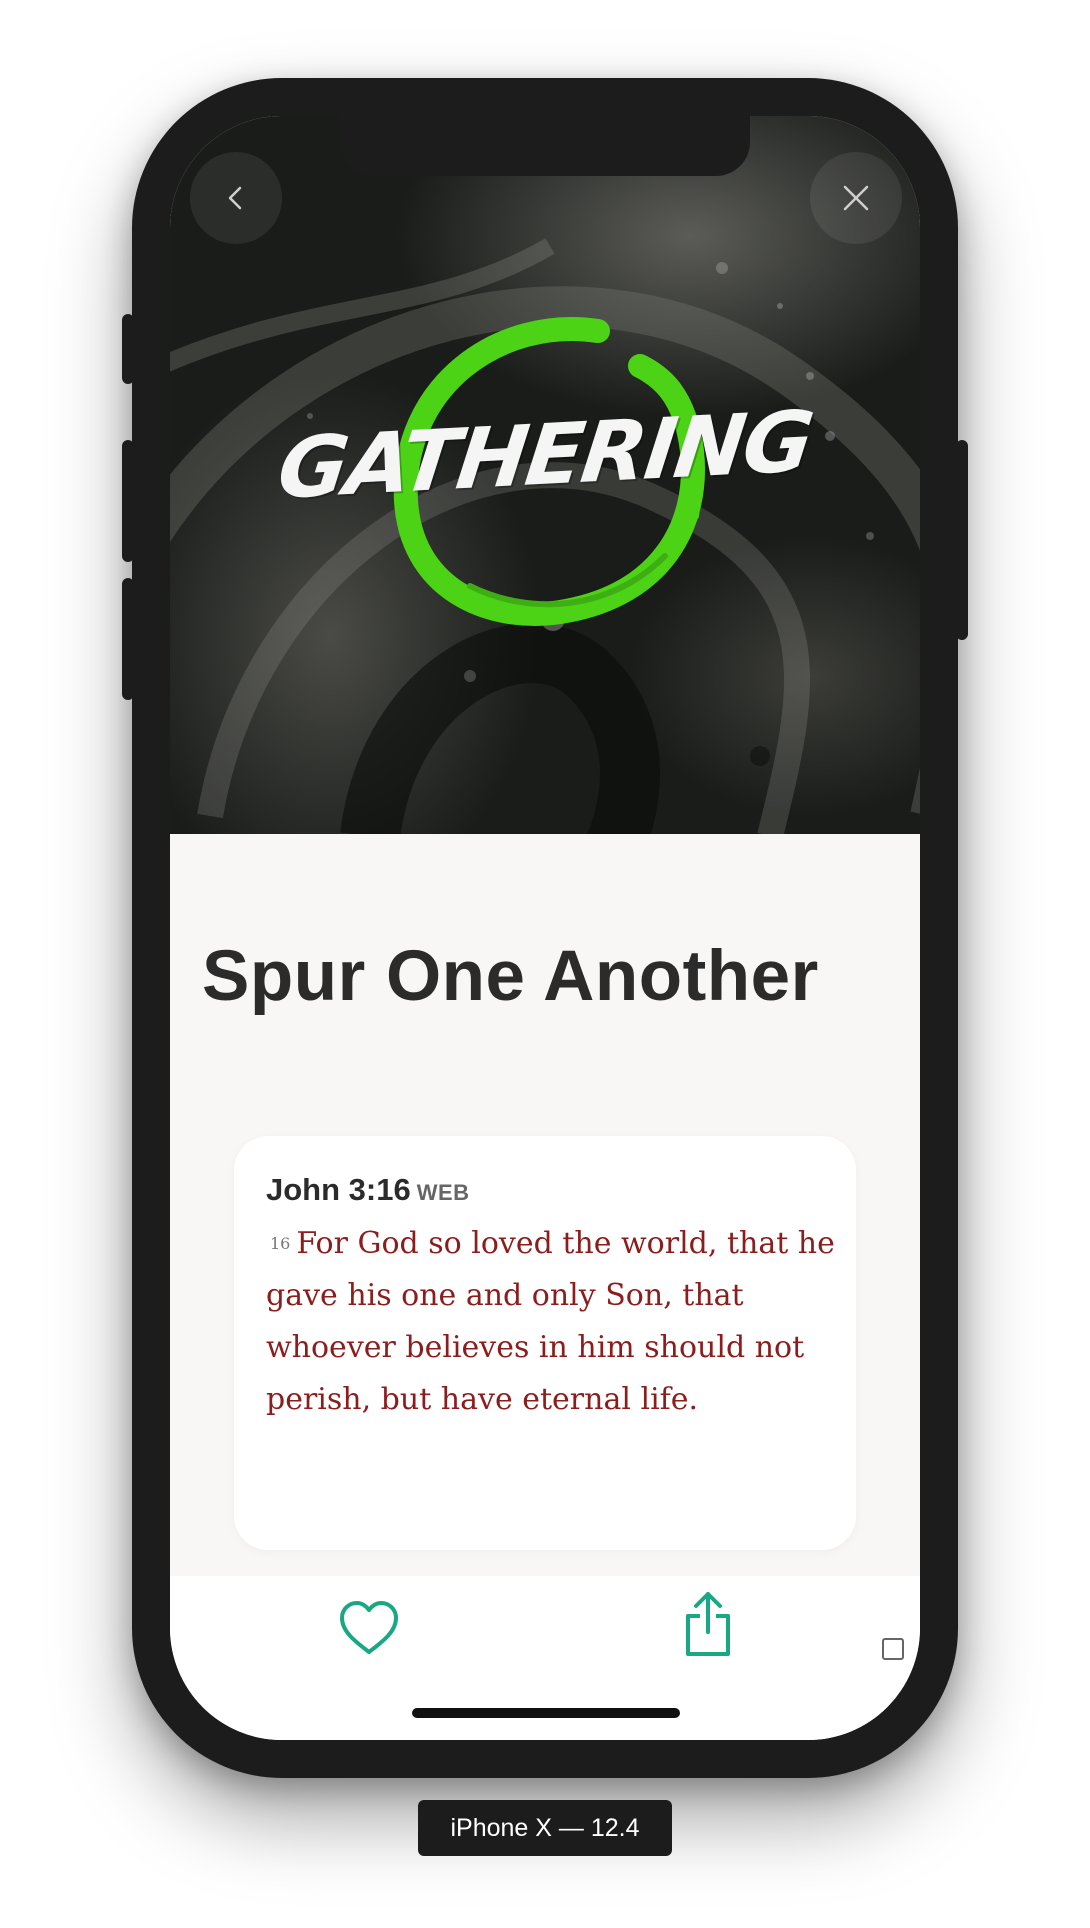 This screenshot has width=1090, height=1928. Describe the element at coordinates (545, 1828) in the screenshot. I see `simulator-label: iPhone X — 12.4` at that location.